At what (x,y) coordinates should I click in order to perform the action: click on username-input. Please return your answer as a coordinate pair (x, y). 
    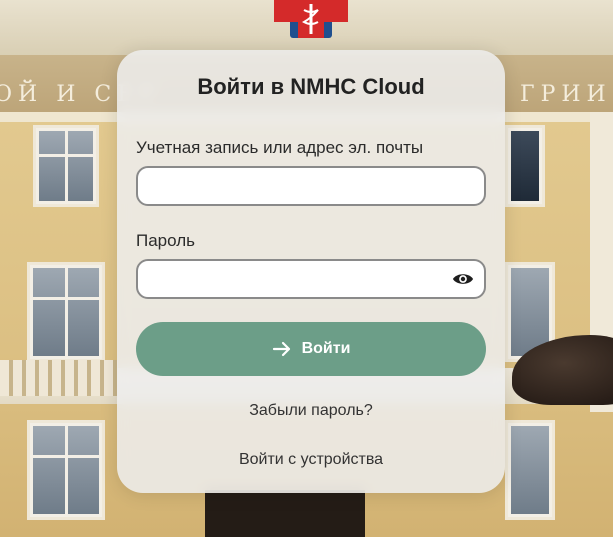
    Looking at the image, I should click on (311, 186).